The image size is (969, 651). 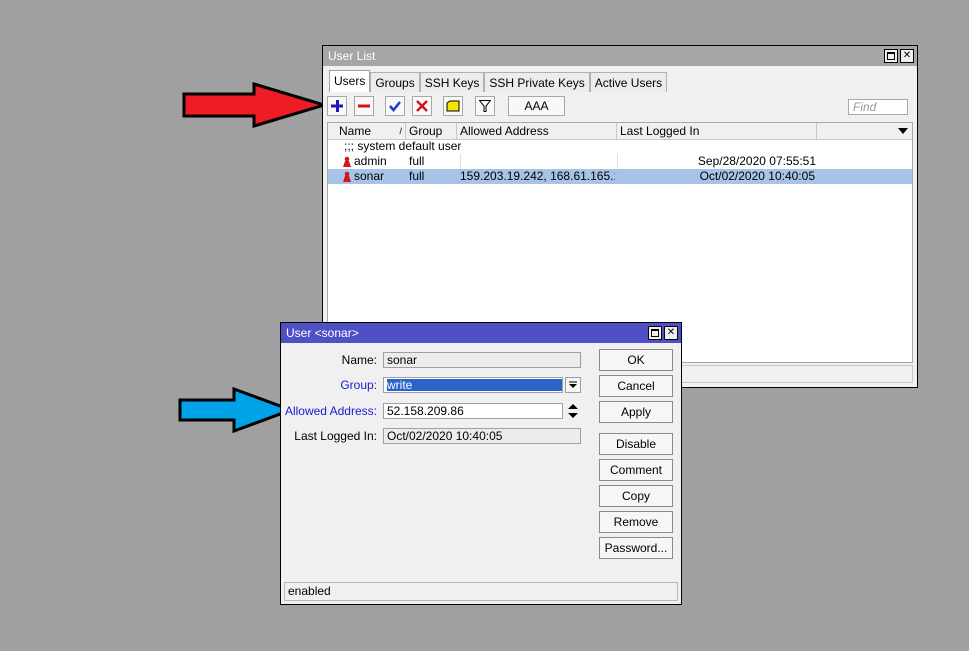 I want to click on name-field: sonar, so click(x=482, y=360).